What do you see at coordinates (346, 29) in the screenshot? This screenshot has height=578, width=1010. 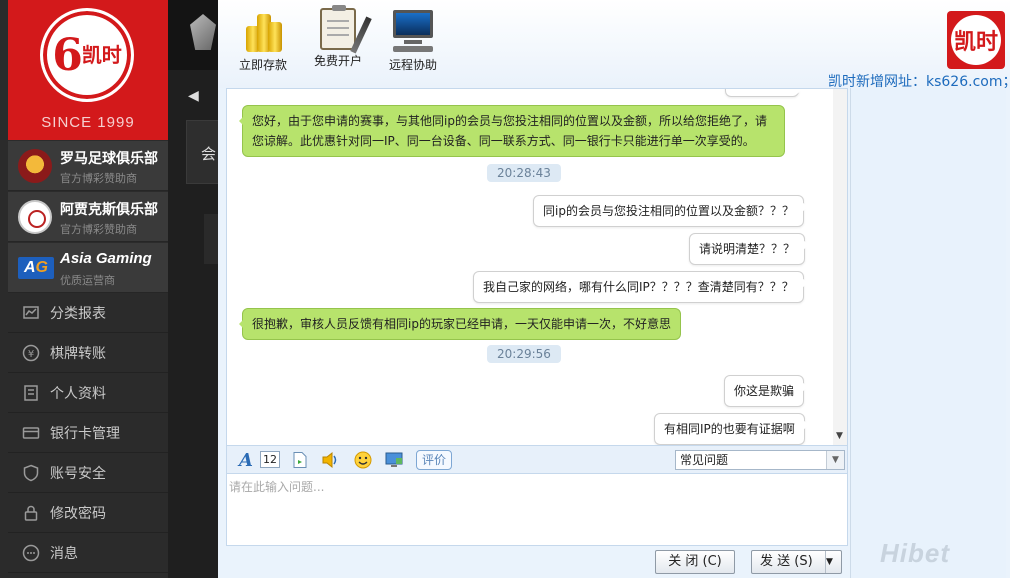 I see `notepad-icon` at bounding box center [346, 29].